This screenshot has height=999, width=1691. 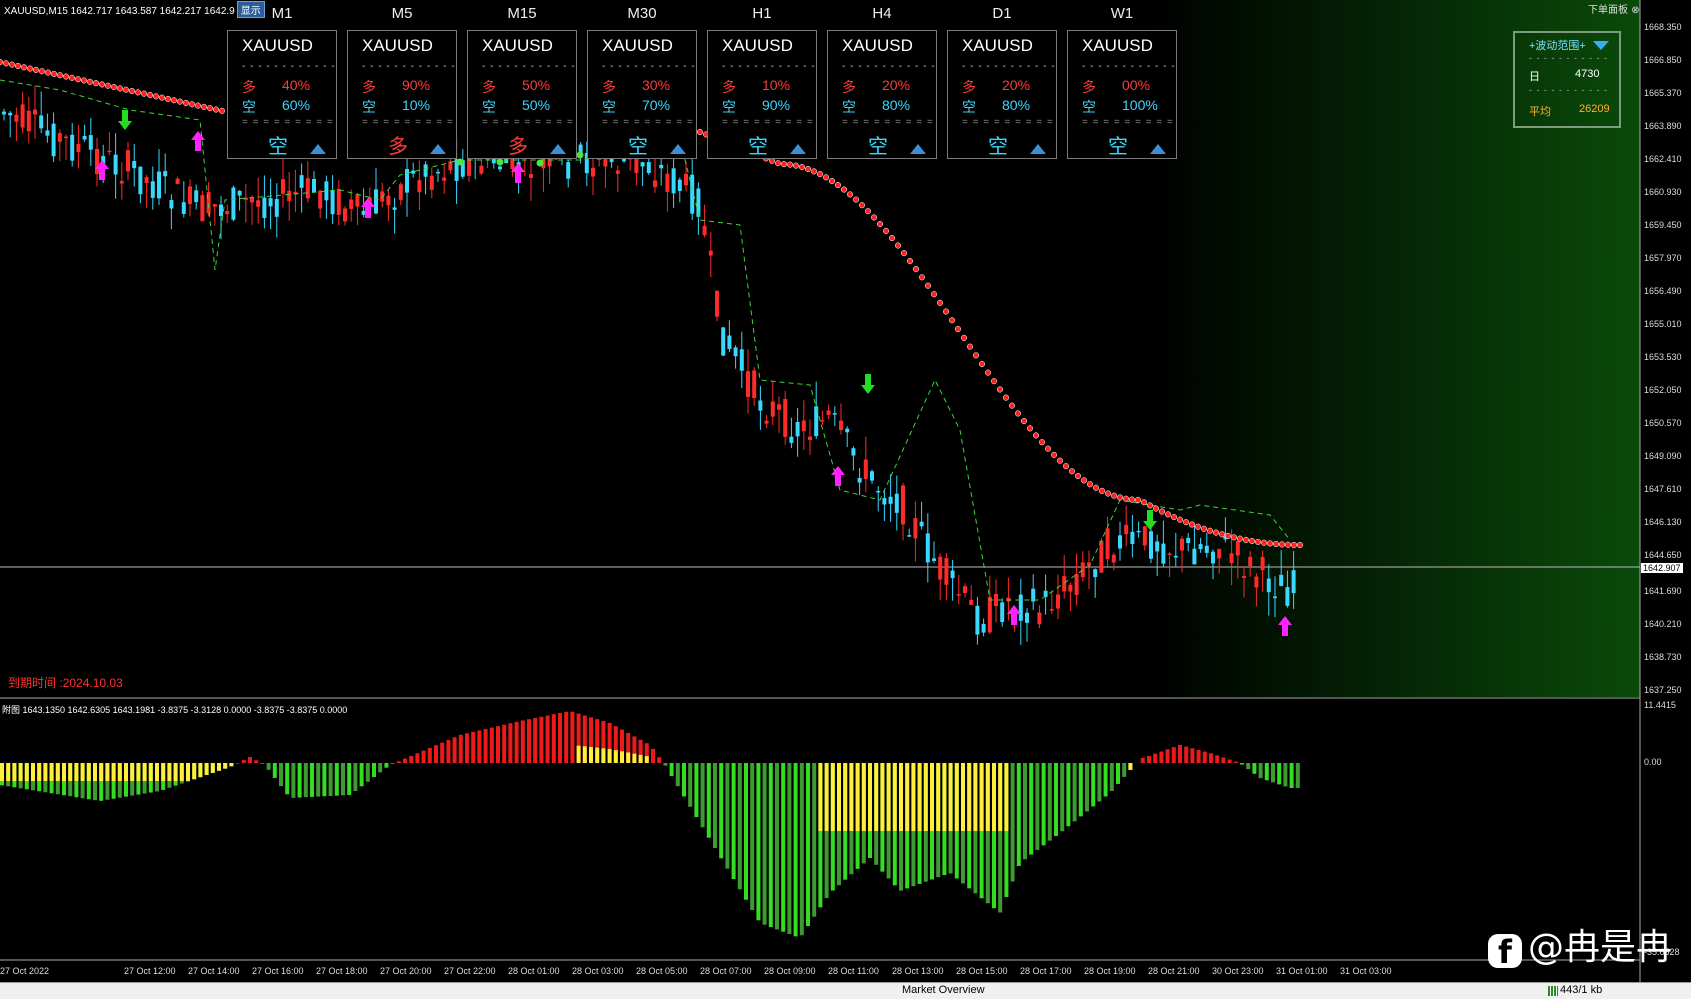 What do you see at coordinates (1110, 971) in the screenshot?
I see `time-tick: 28 Oct 19:00` at bounding box center [1110, 971].